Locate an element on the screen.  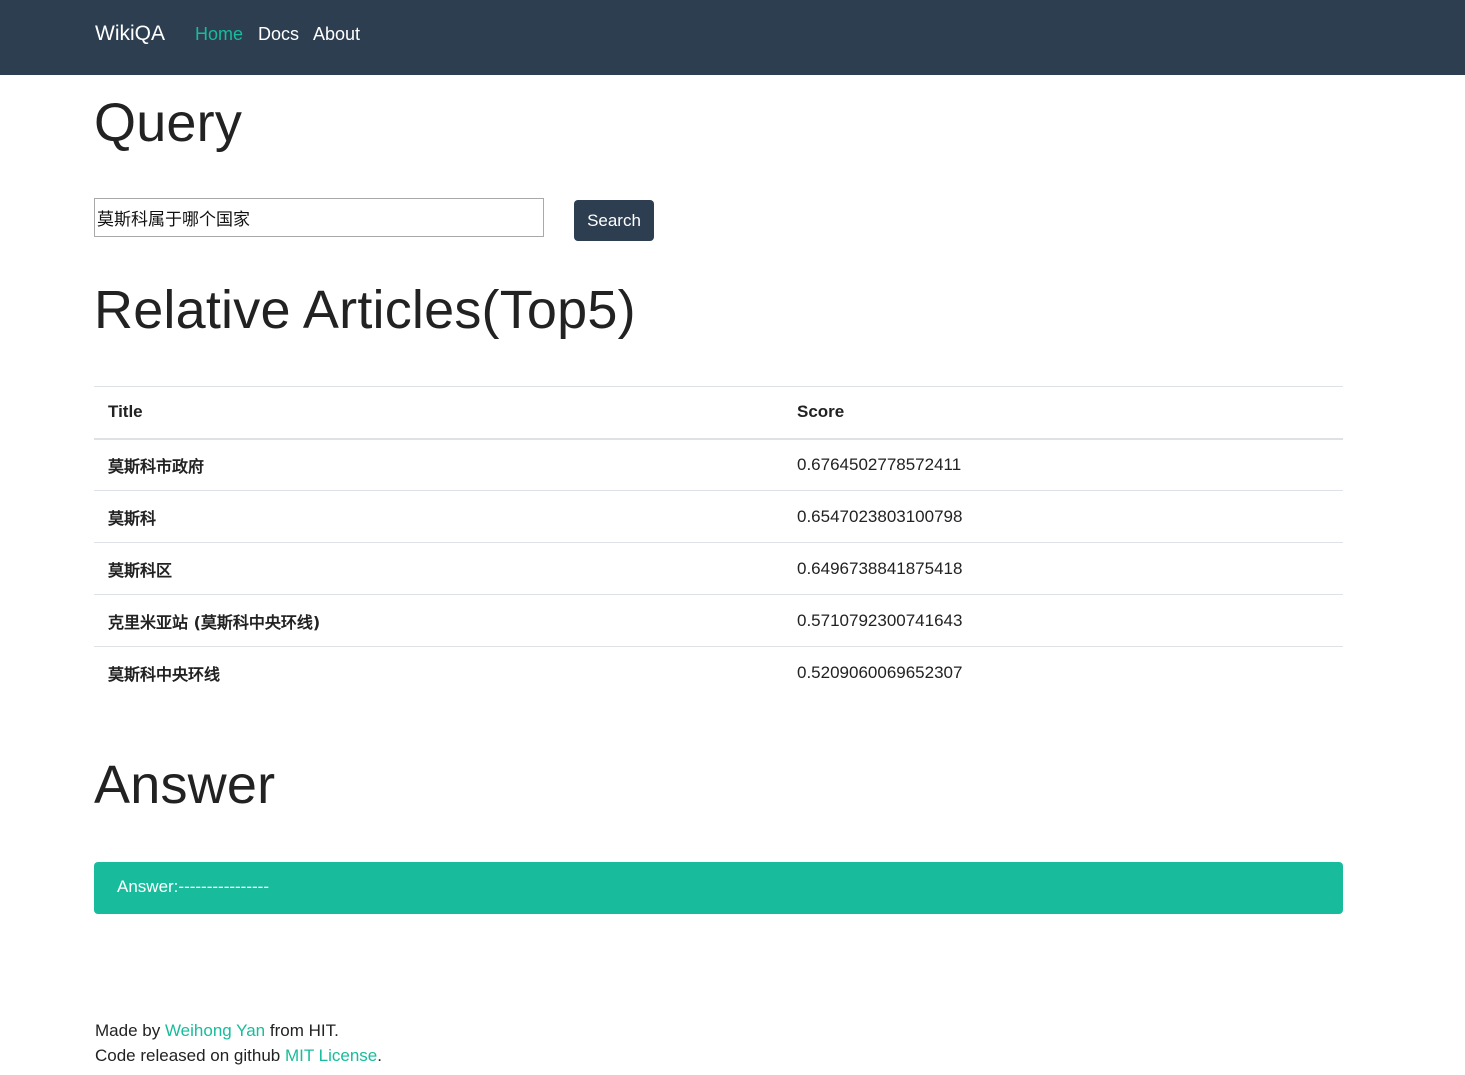
navbar: WikiQA Home Docs About is located at coordinates (732, 37).